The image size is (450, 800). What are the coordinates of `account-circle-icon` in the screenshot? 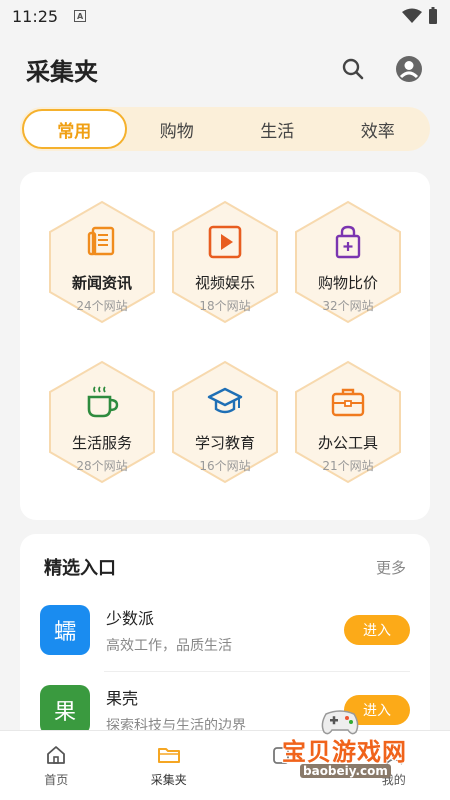 It's located at (409, 69).